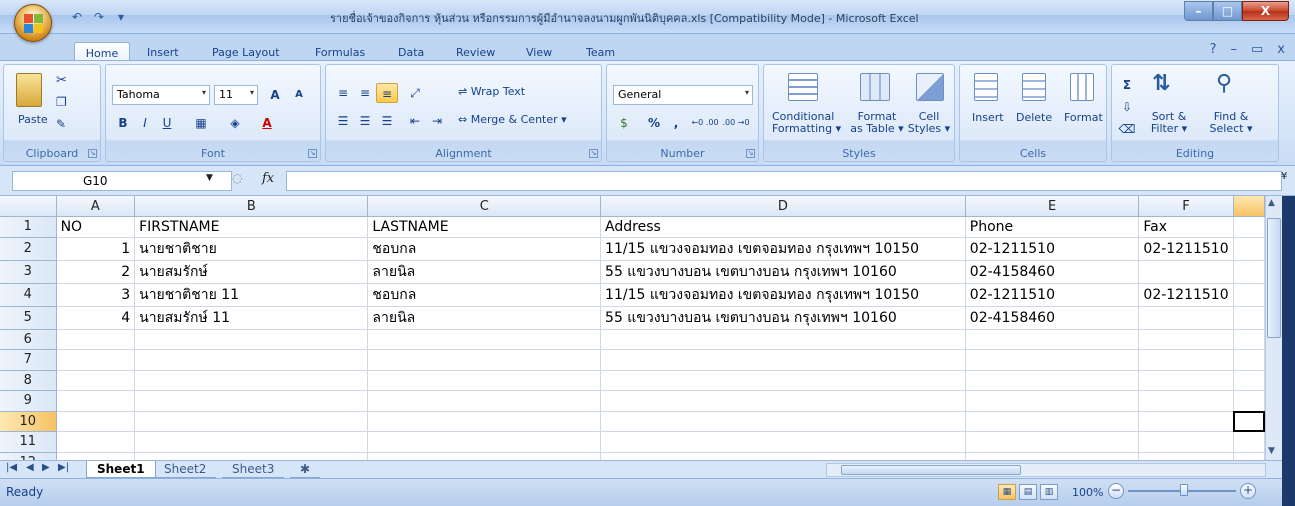 The image size is (1295, 506). What do you see at coordinates (99, 17) in the screenshot?
I see `redo-icon: ↷` at bounding box center [99, 17].